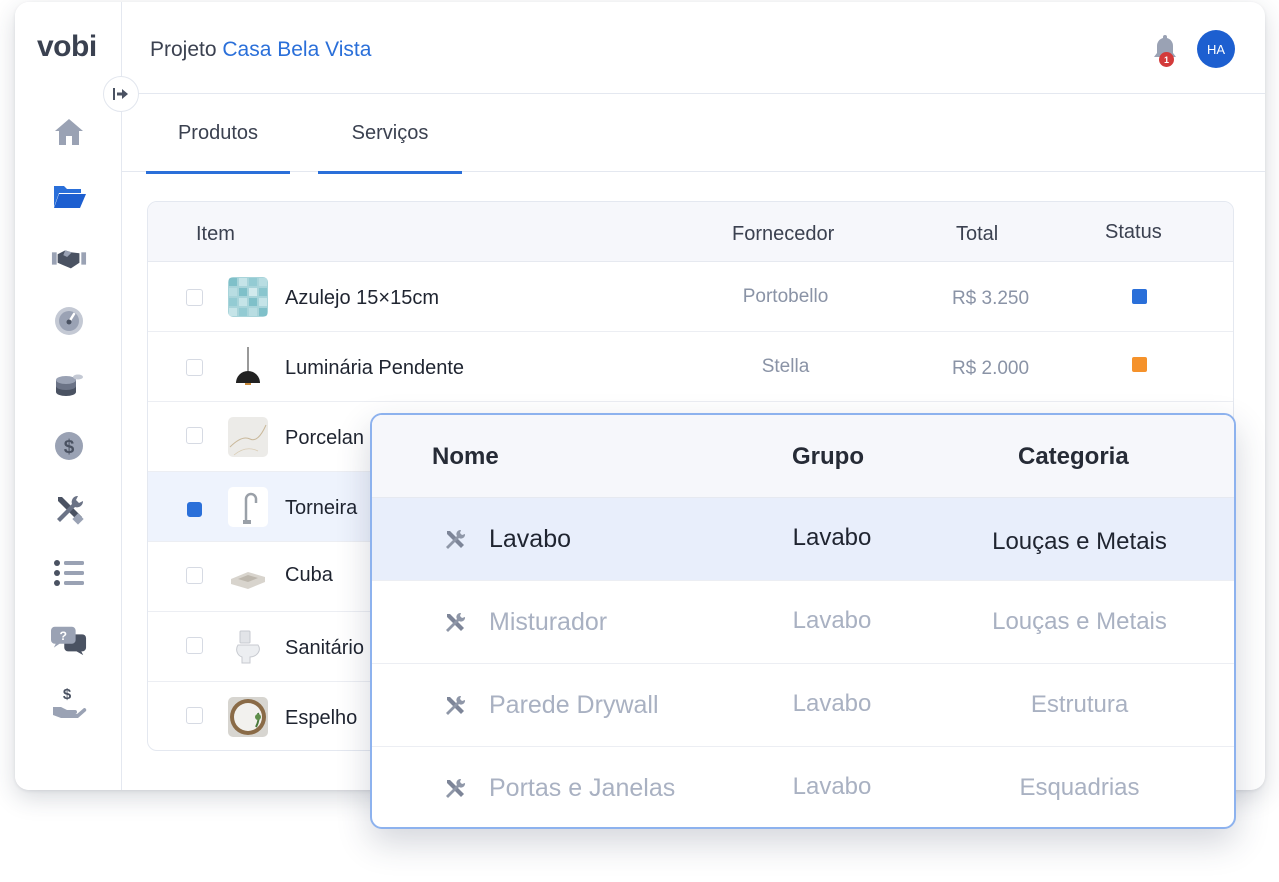 The height and width of the screenshot is (882, 1279). I want to click on hand-money-icon: $, so click(69, 703).